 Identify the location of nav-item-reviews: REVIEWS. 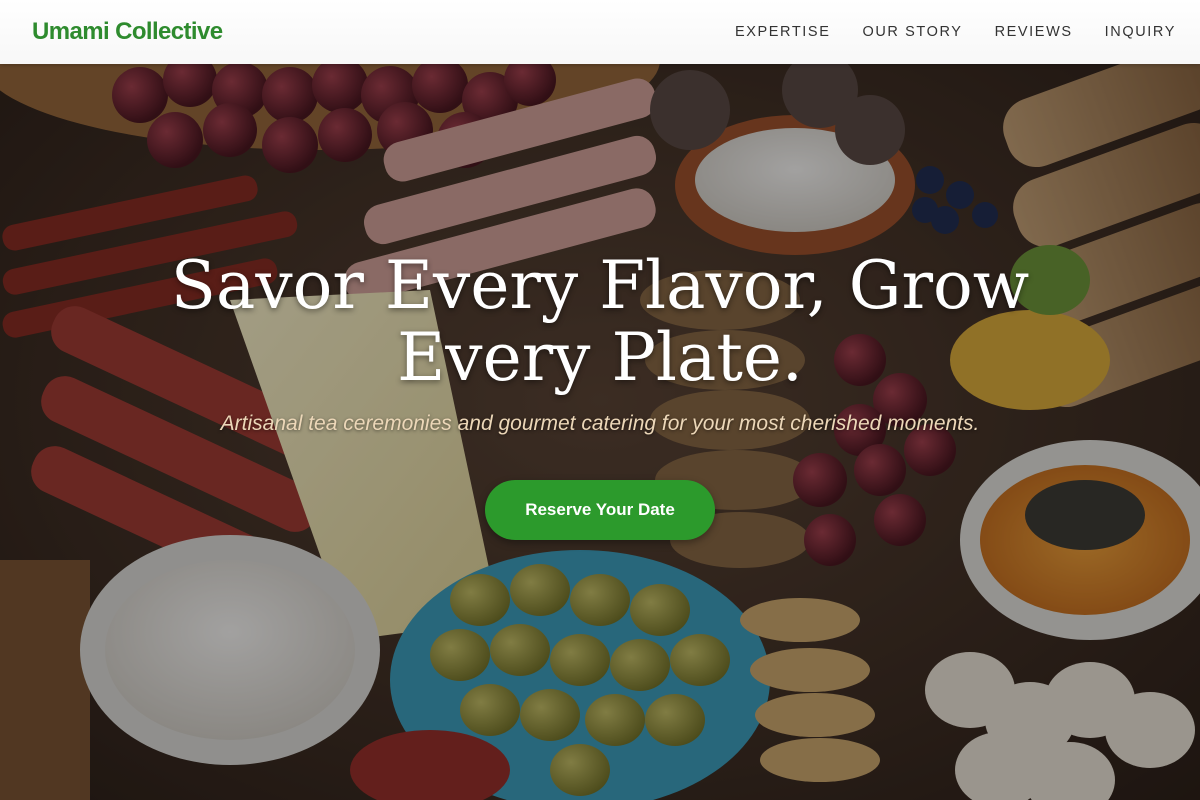
(1034, 32).